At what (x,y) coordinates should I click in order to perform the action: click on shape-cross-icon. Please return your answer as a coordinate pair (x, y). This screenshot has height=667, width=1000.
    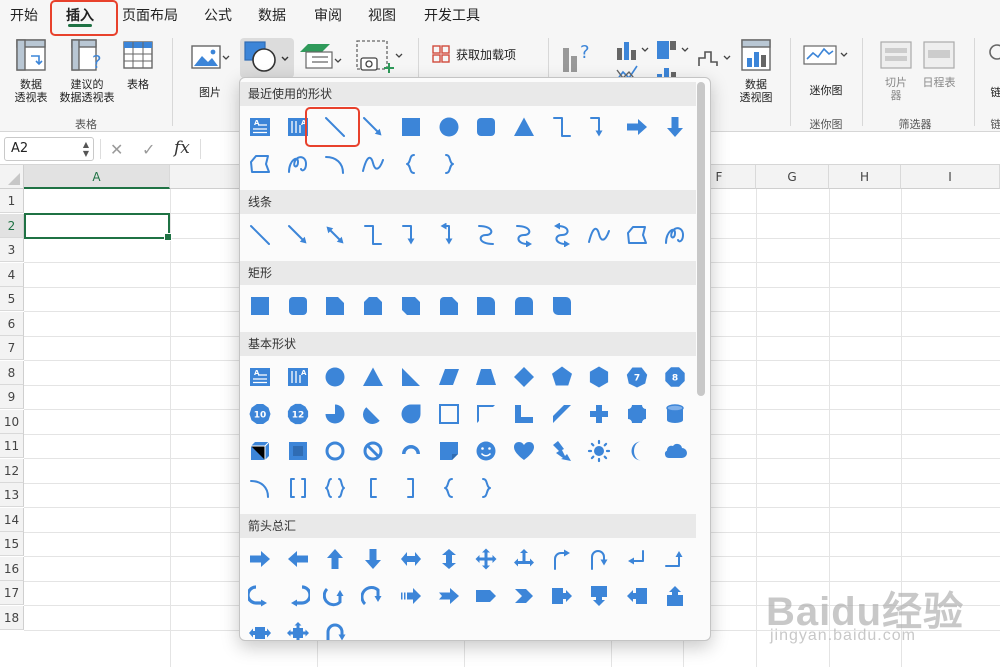
    Looking at the image, I should click on (599, 414).